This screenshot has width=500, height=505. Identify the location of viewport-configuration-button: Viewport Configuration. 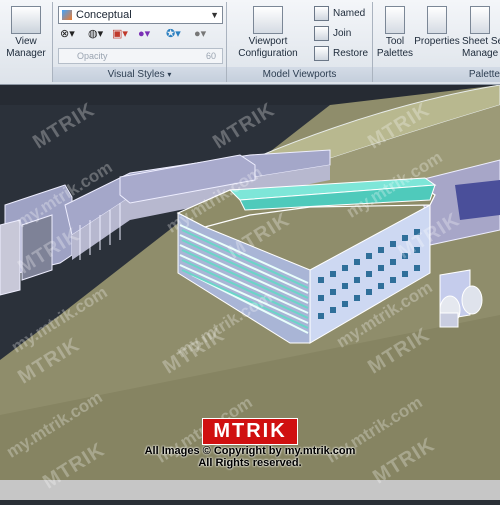
(268, 33).